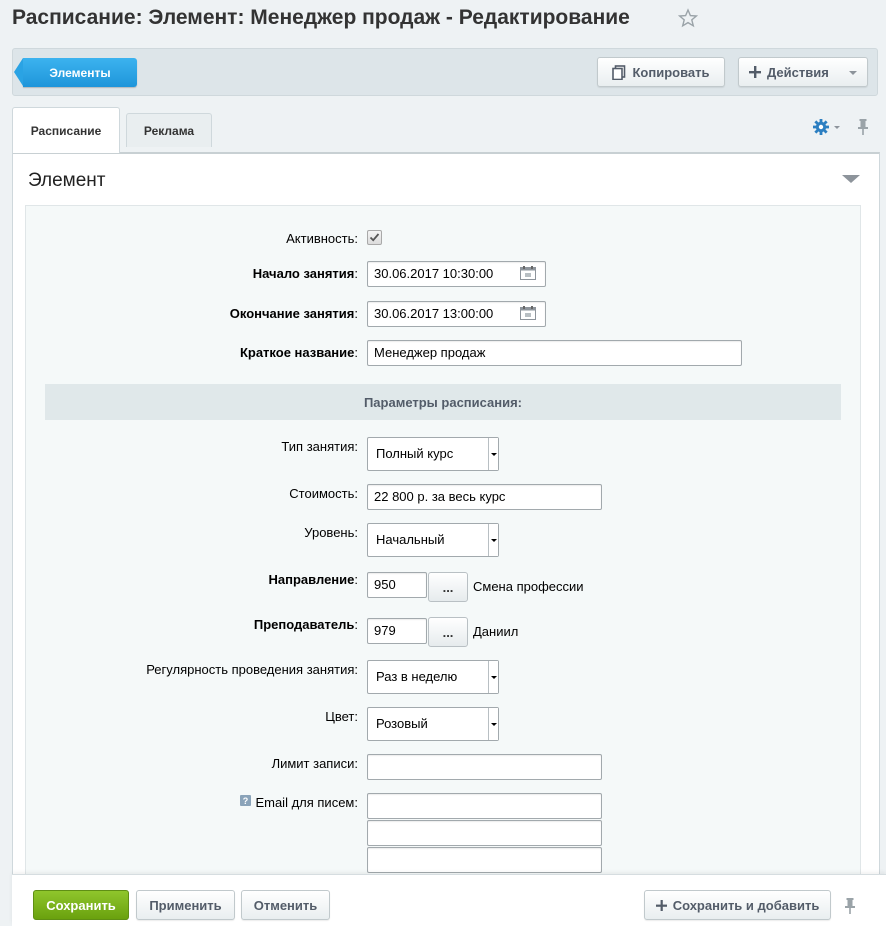 Image resolution: width=886 pixels, height=926 pixels. I want to click on tab-schedule: Расписание, so click(66, 130).